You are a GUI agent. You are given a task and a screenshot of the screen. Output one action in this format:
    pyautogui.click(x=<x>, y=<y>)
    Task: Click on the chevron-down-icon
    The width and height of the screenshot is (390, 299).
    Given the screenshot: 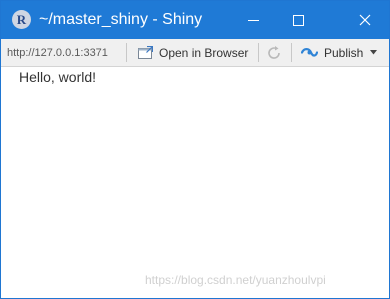 What is the action you would take?
    pyautogui.click(x=373, y=52)
    